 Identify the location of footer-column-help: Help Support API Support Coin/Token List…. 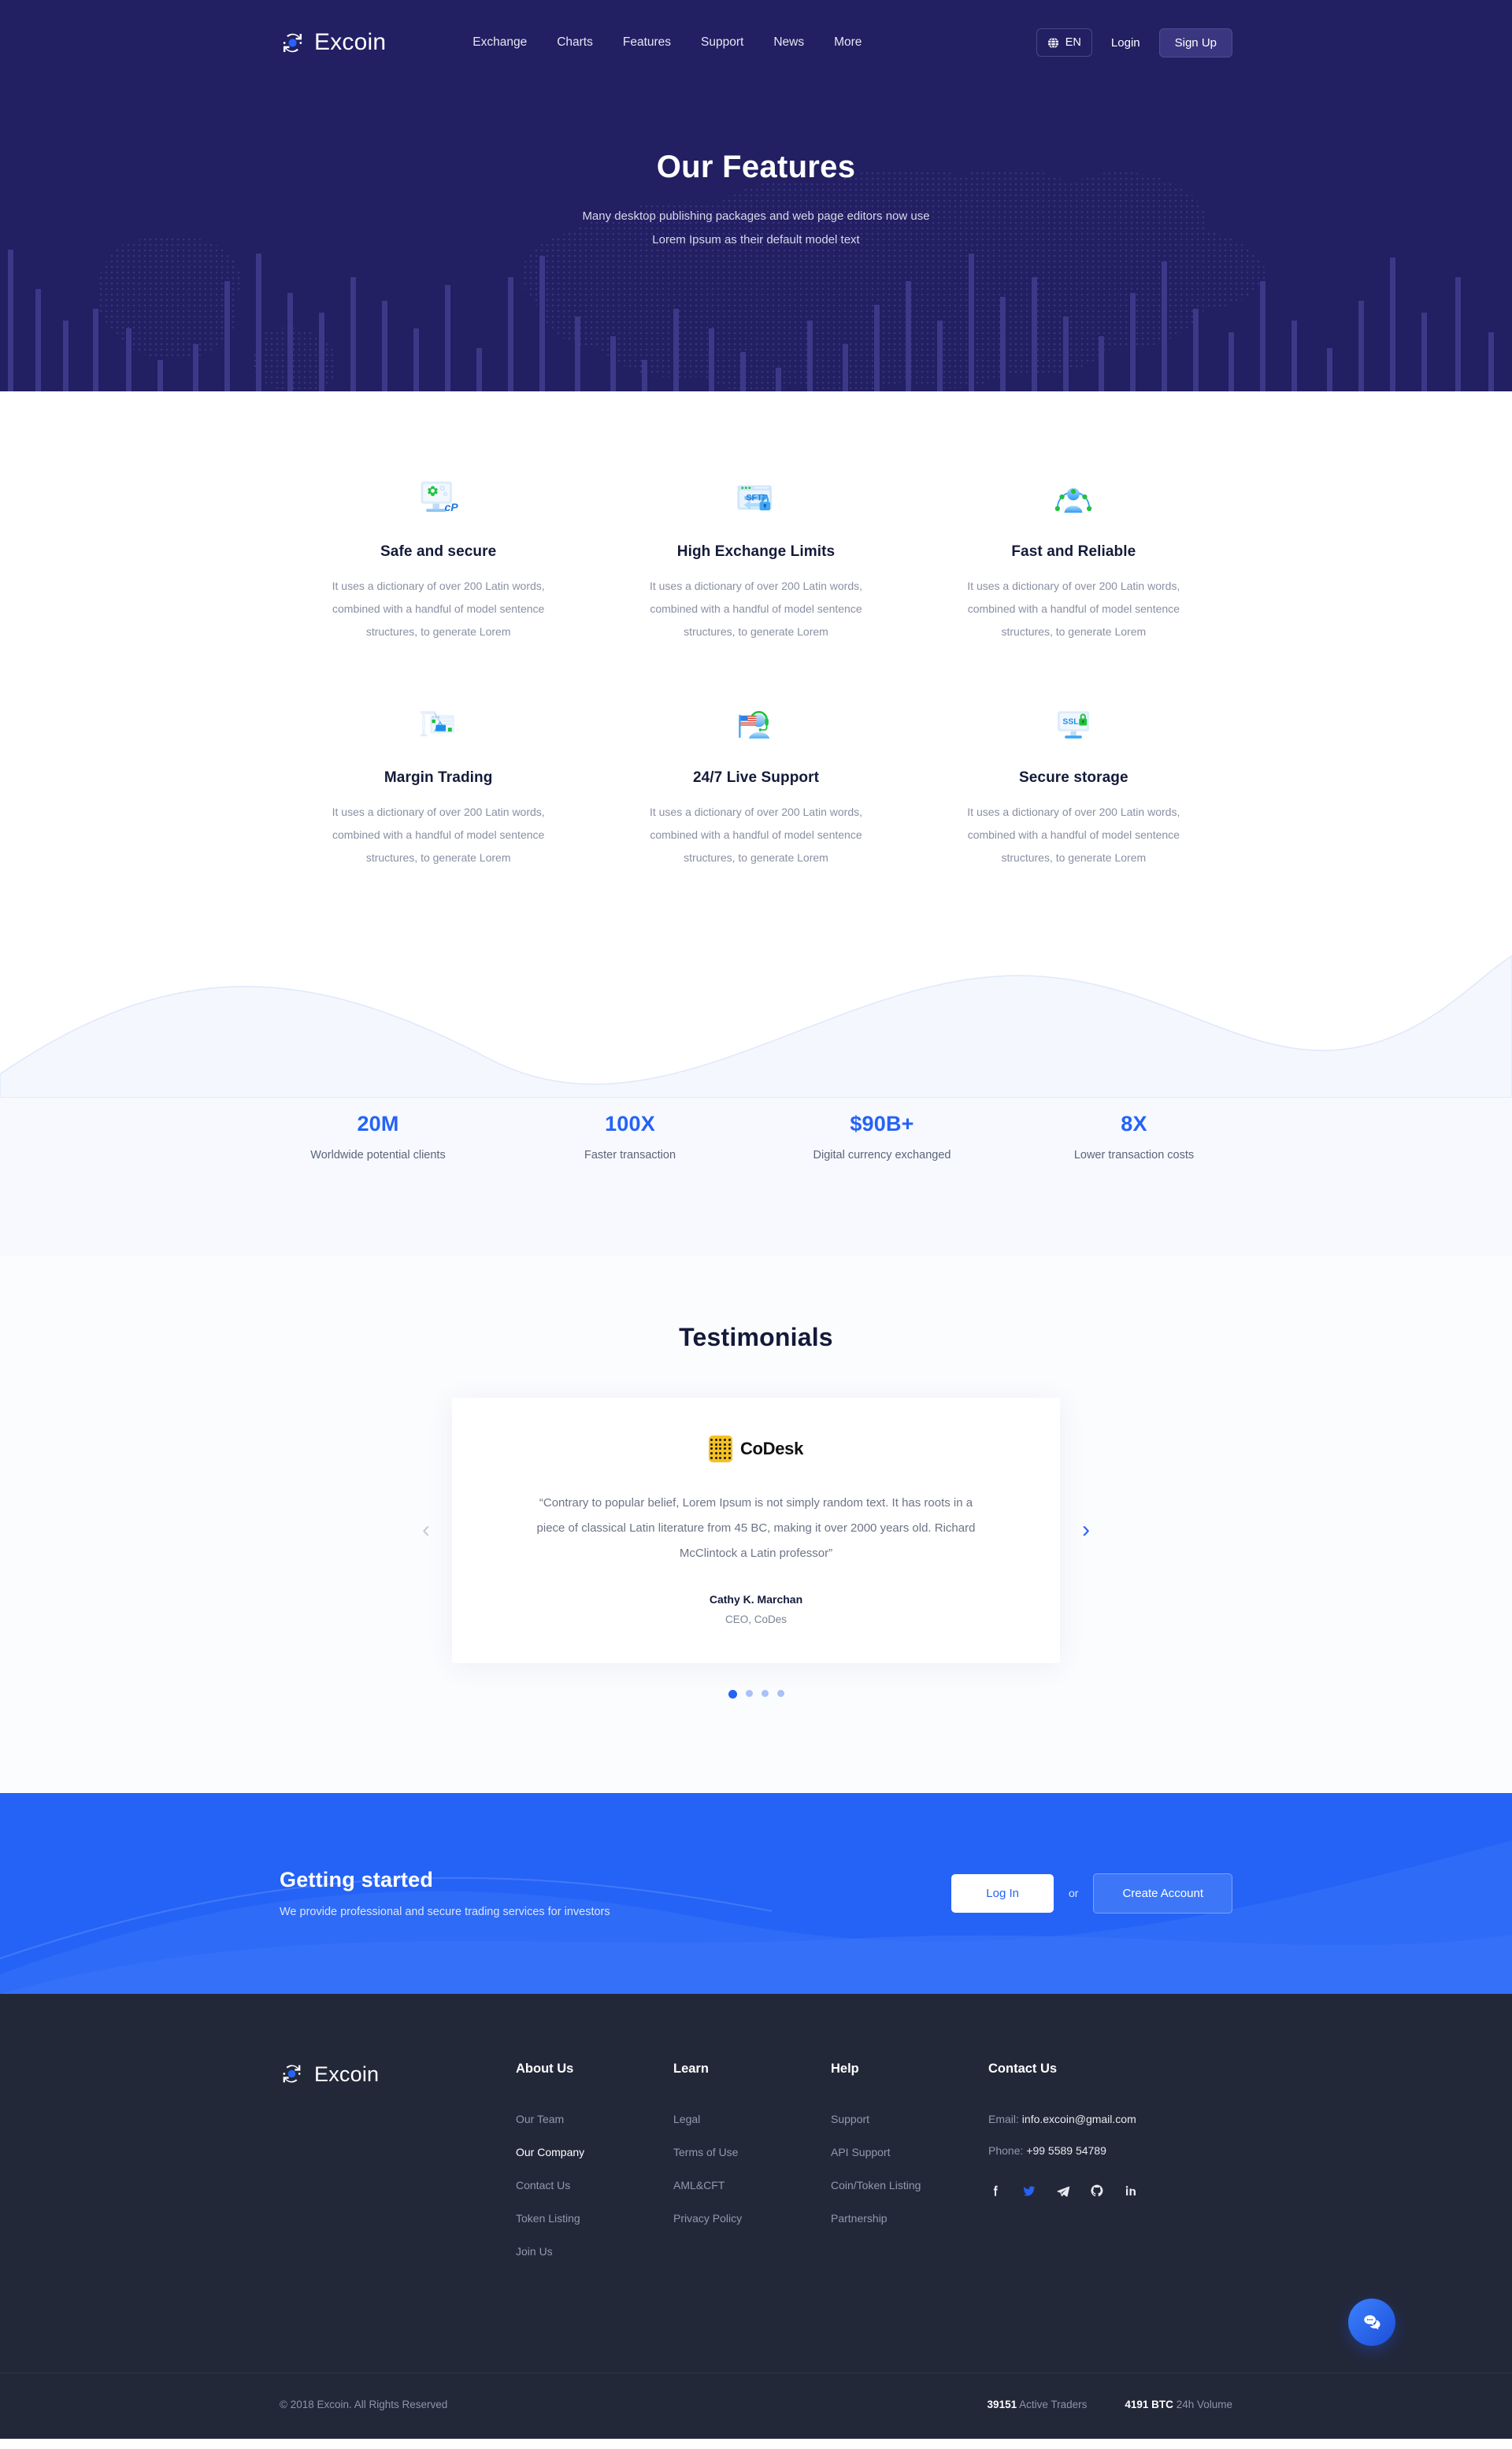
(909, 2170).